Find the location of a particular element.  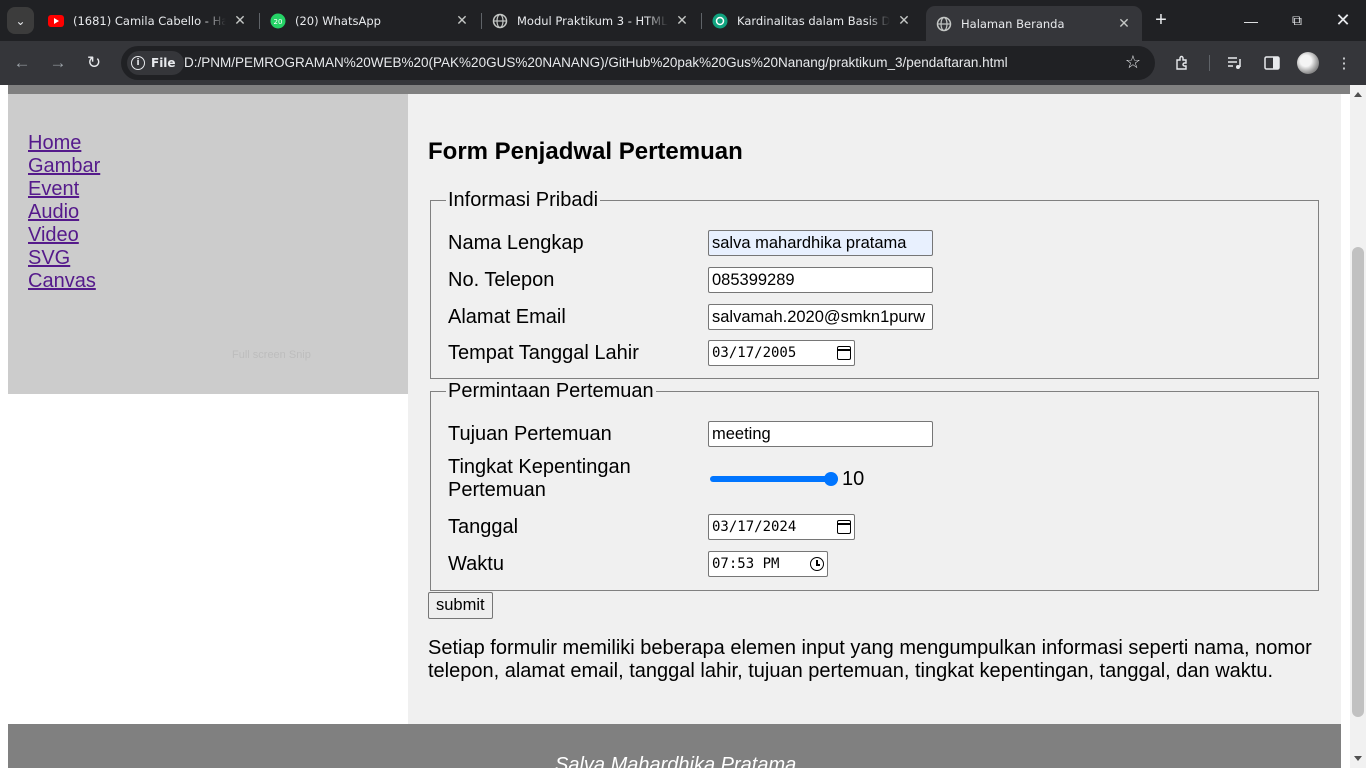

form-row-email: Alamat Email salvamah.2020@smkn1purw is located at coordinates (690, 317).